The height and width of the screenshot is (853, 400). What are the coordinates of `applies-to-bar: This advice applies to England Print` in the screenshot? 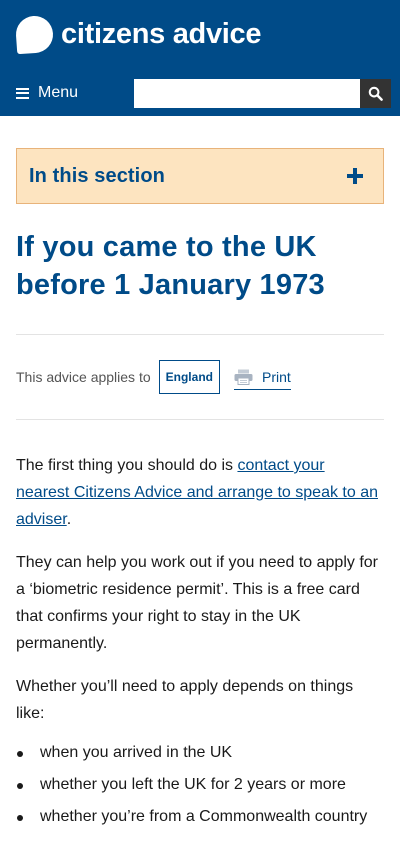 It's located at (200, 377).